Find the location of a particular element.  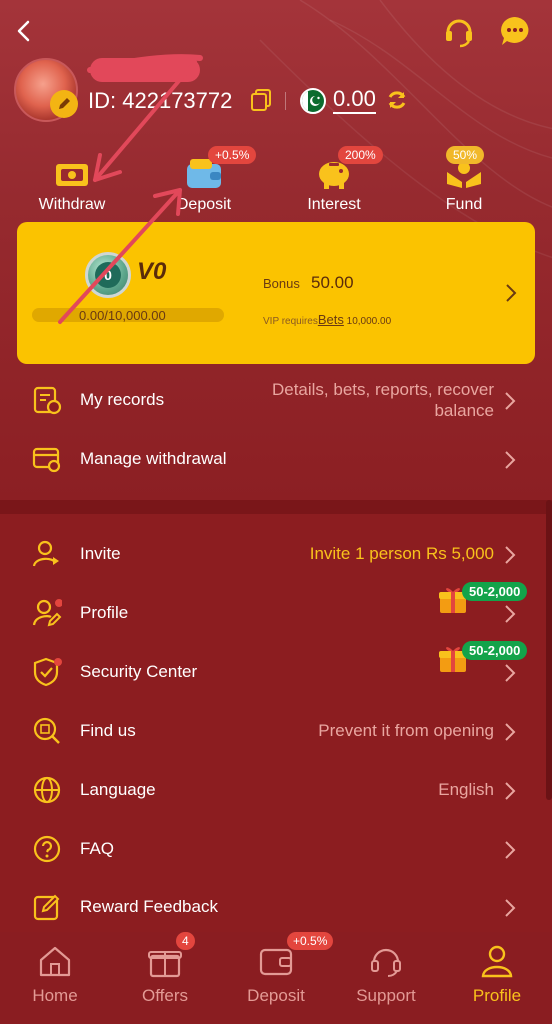

id-label: ID: is located at coordinates (102, 100).